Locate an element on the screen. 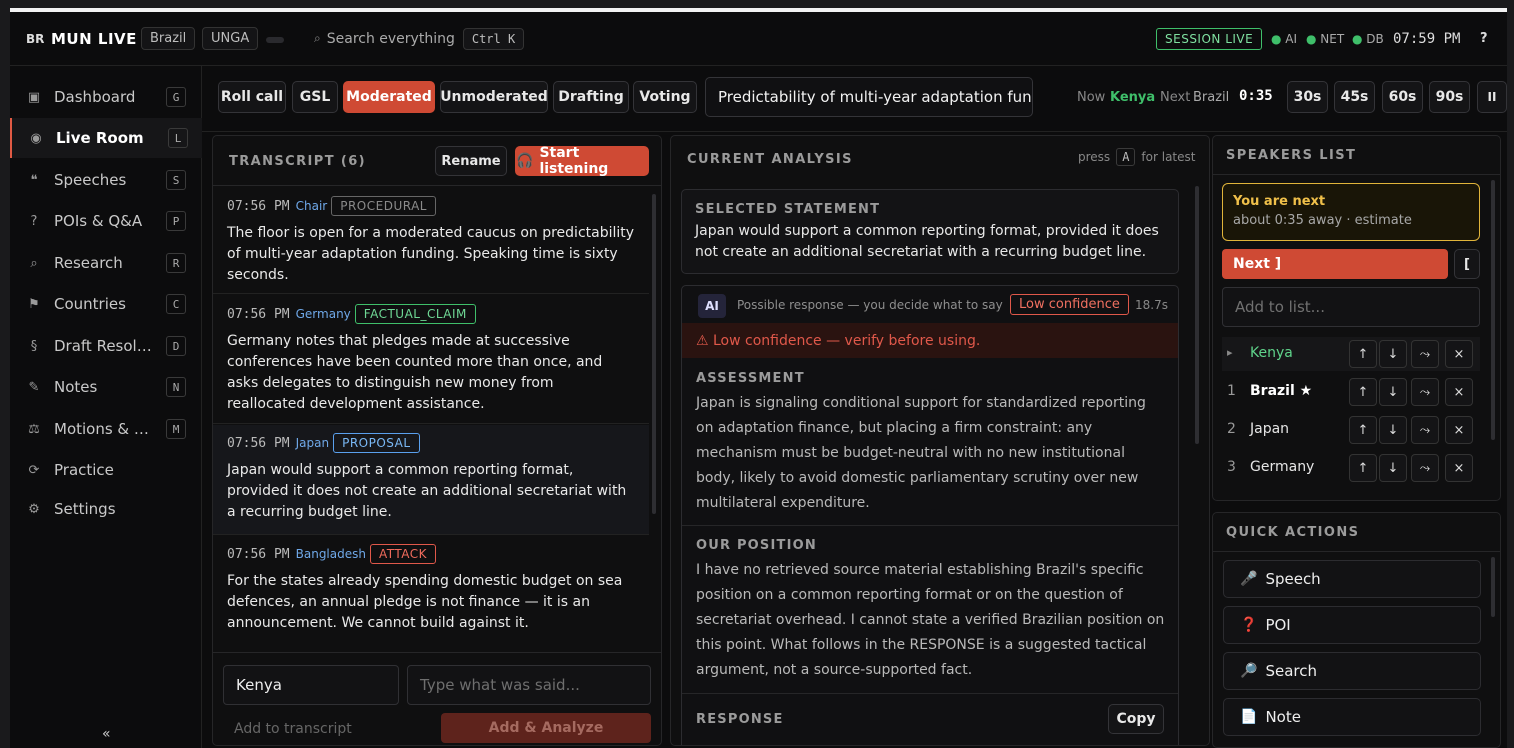 This screenshot has height=748, width=1514. assessment-title: ASSESSMENT is located at coordinates (750, 378).